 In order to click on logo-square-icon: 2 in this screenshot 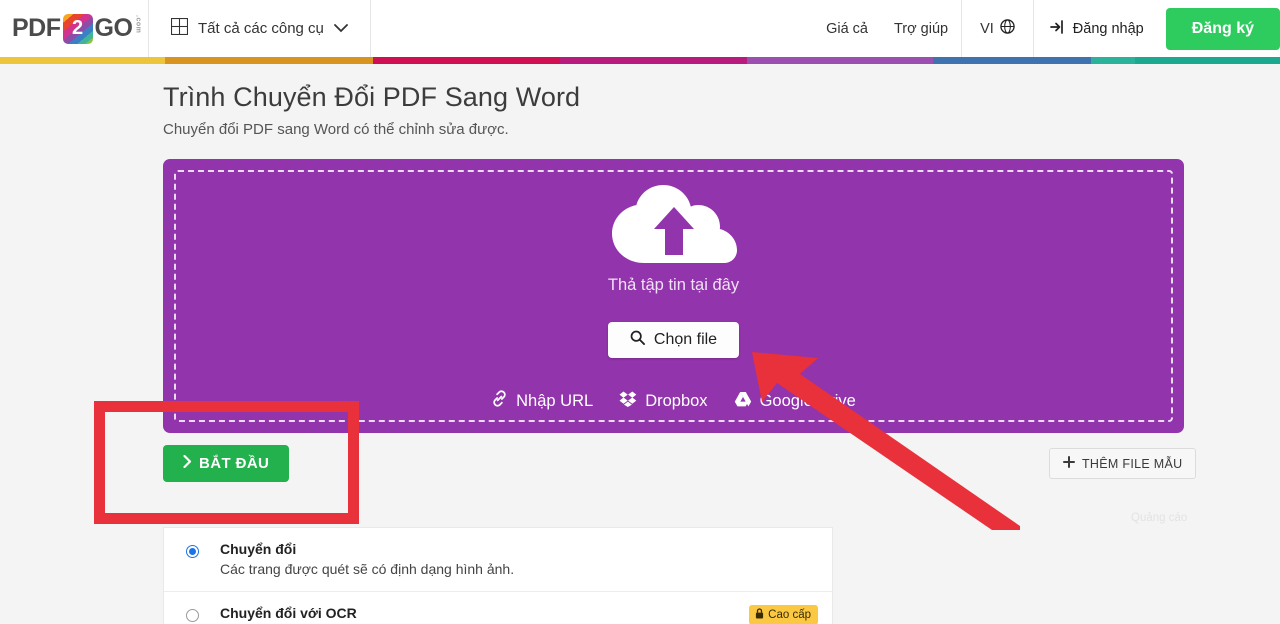, I will do `click(77, 28)`.